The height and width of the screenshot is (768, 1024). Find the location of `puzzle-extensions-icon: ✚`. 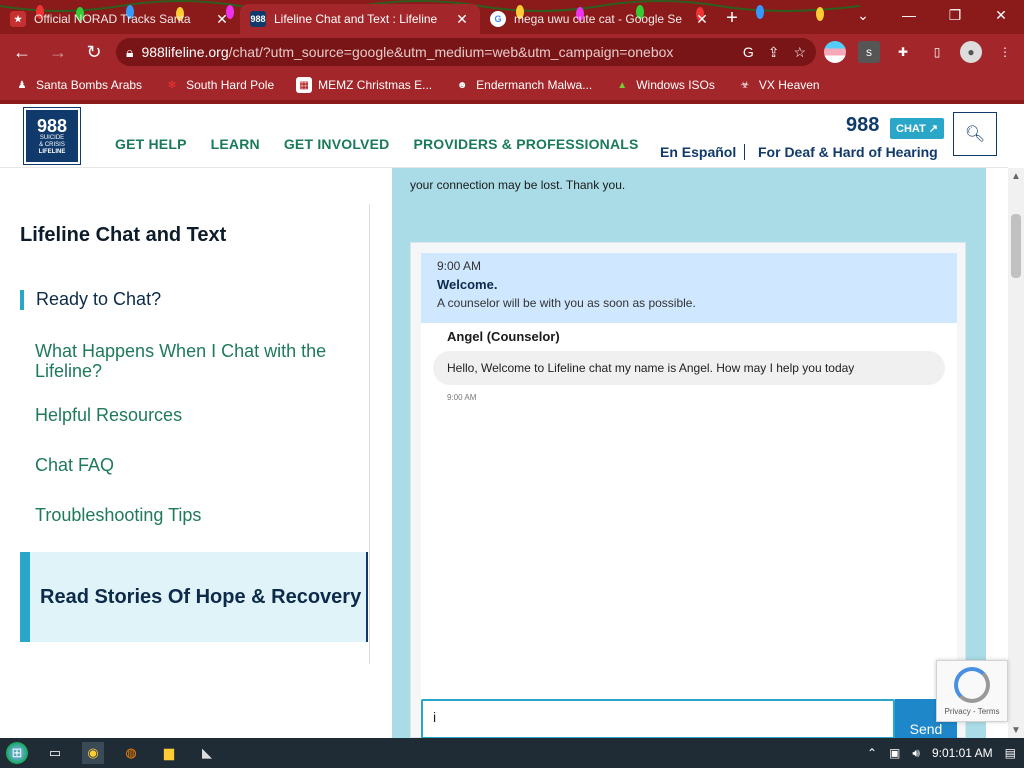

puzzle-extensions-icon: ✚ is located at coordinates (903, 52).